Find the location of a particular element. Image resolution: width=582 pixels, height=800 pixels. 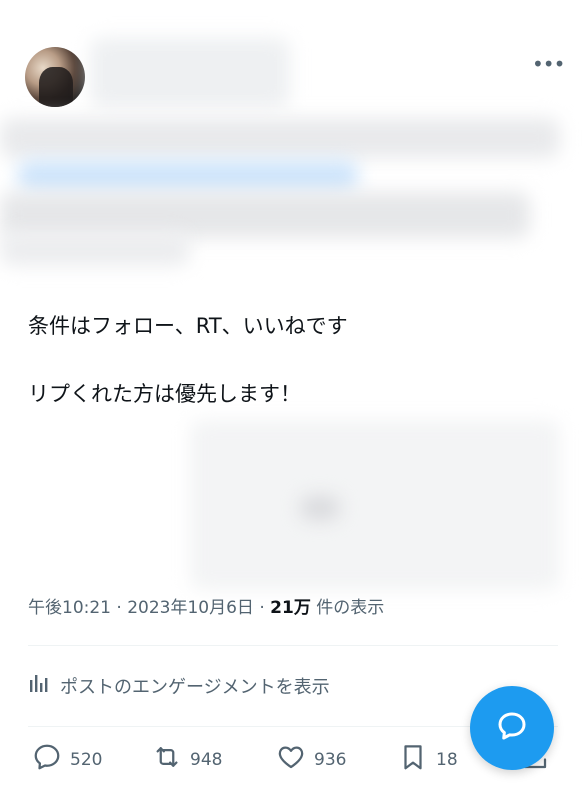

post-date: 2023年10月6日 is located at coordinates (190, 608).